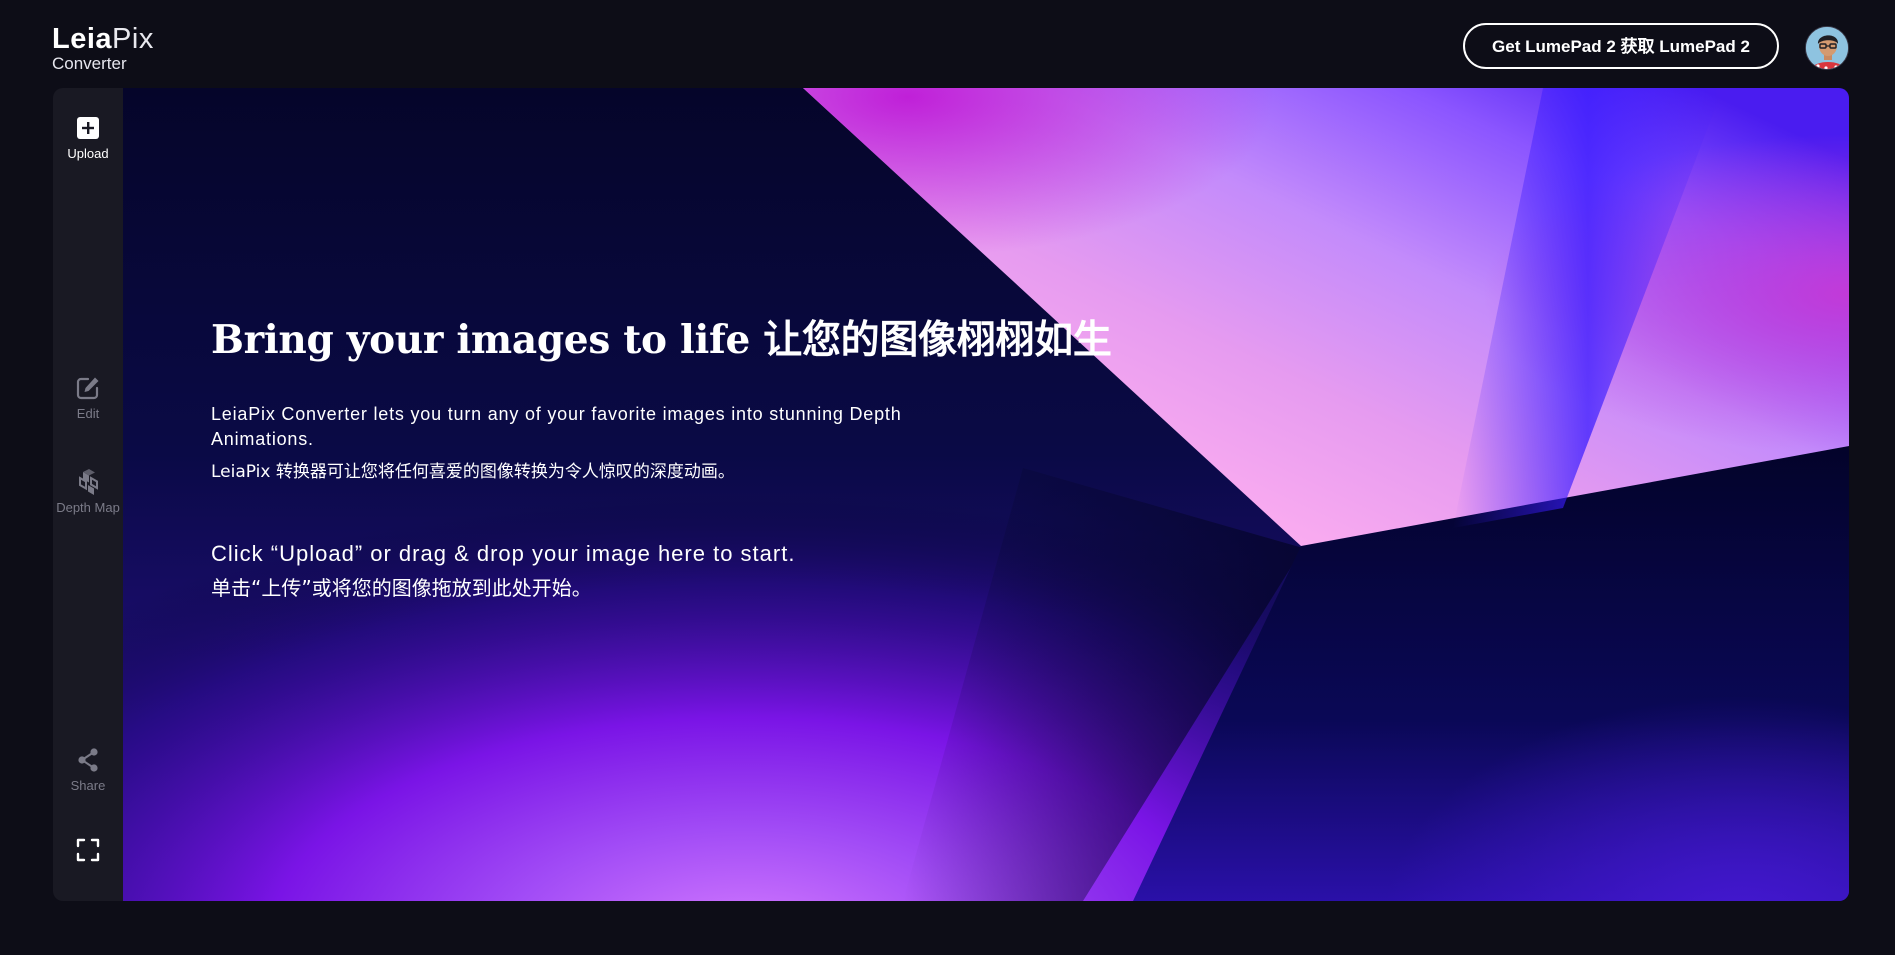 Image resolution: width=1895 pixels, height=955 pixels. What do you see at coordinates (87, 388) in the screenshot?
I see `edit-icon` at bounding box center [87, 388].